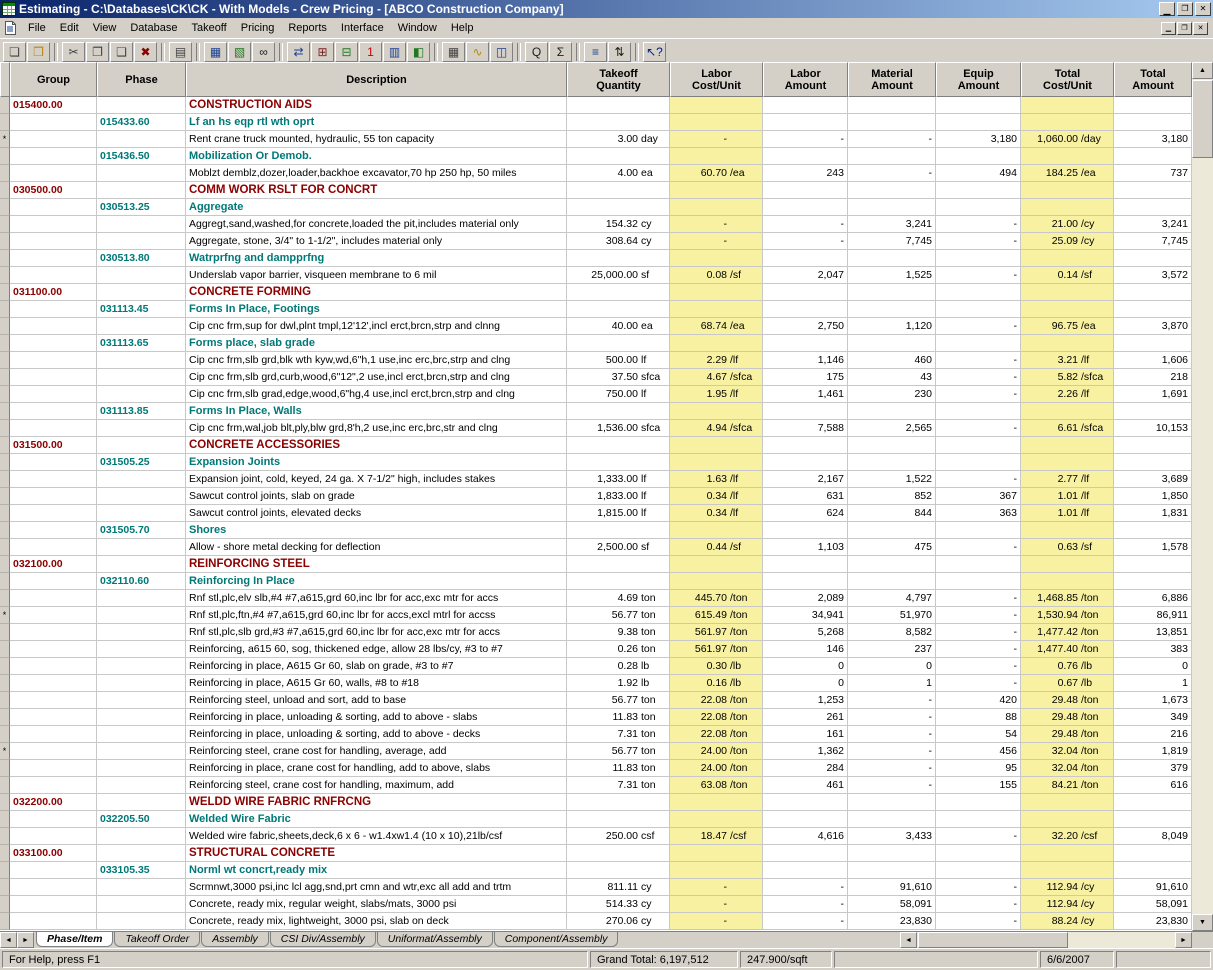  Describe the element at coordinates (805, 79) in the screenshot. I see `column-header-lam: Labor Amount` at that location.